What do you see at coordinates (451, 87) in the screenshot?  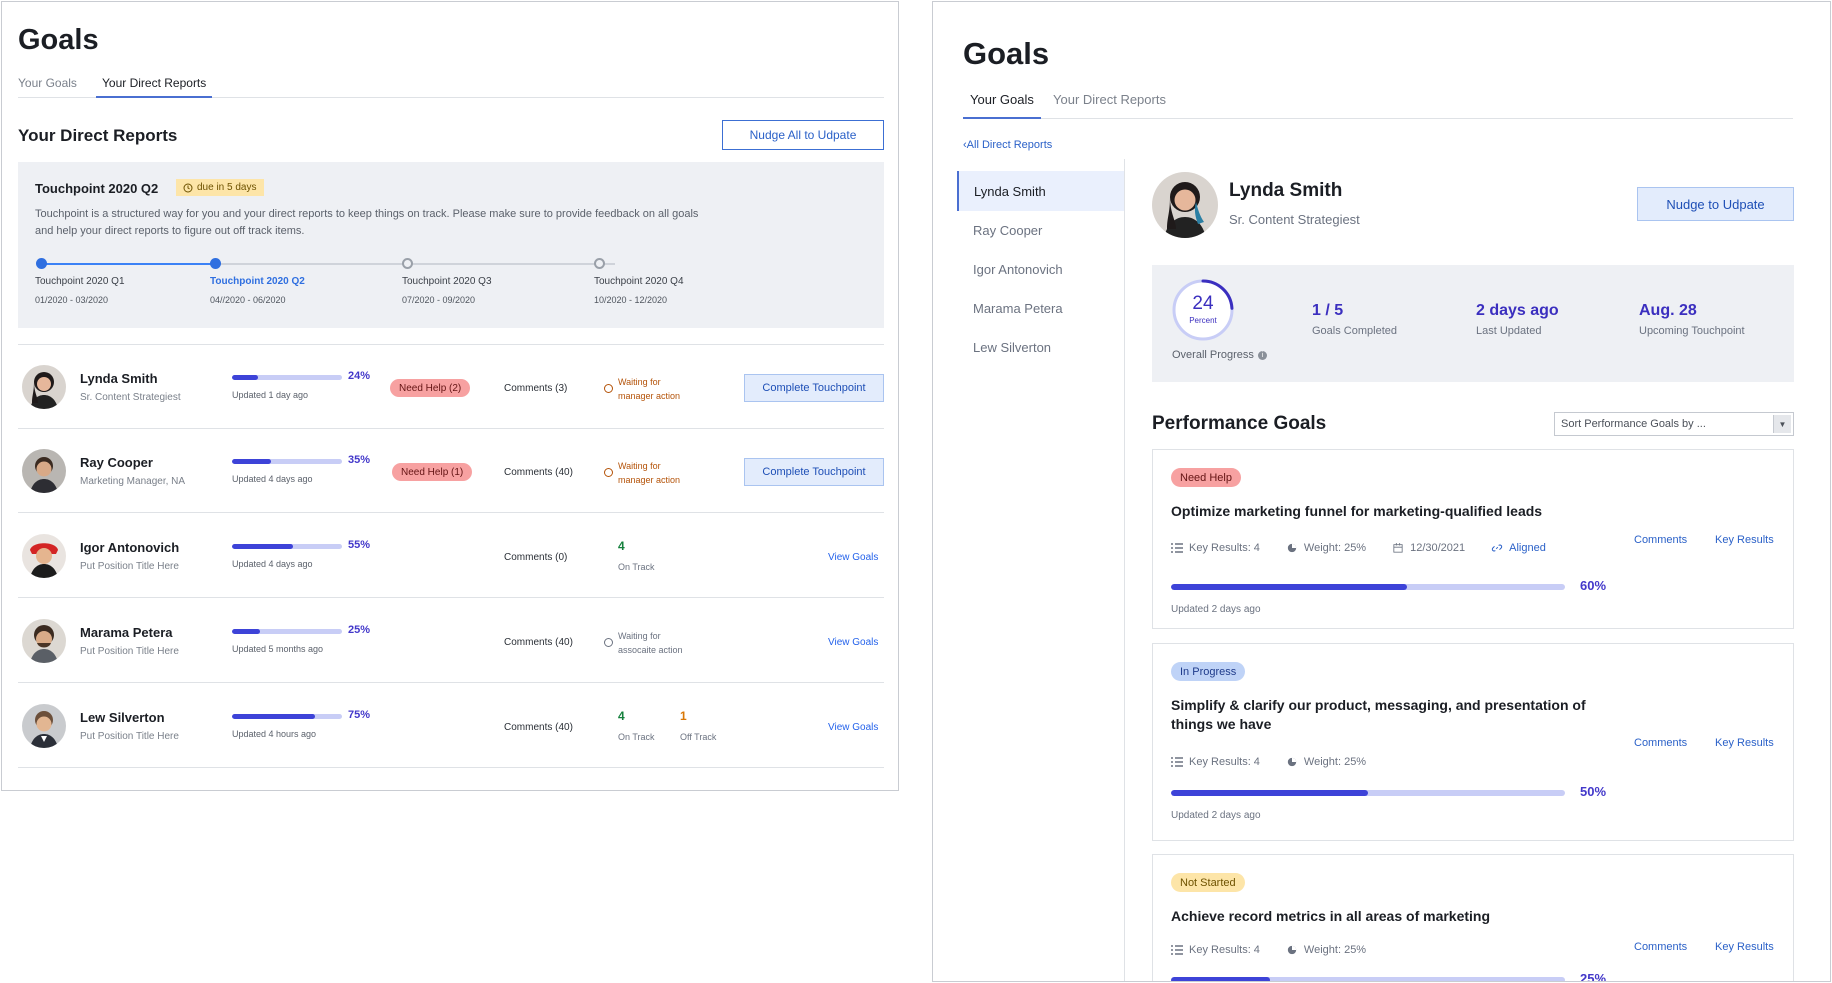 I see `tab-bar: Your Goals Your Direct Reports` at bounding box center [451, 87].